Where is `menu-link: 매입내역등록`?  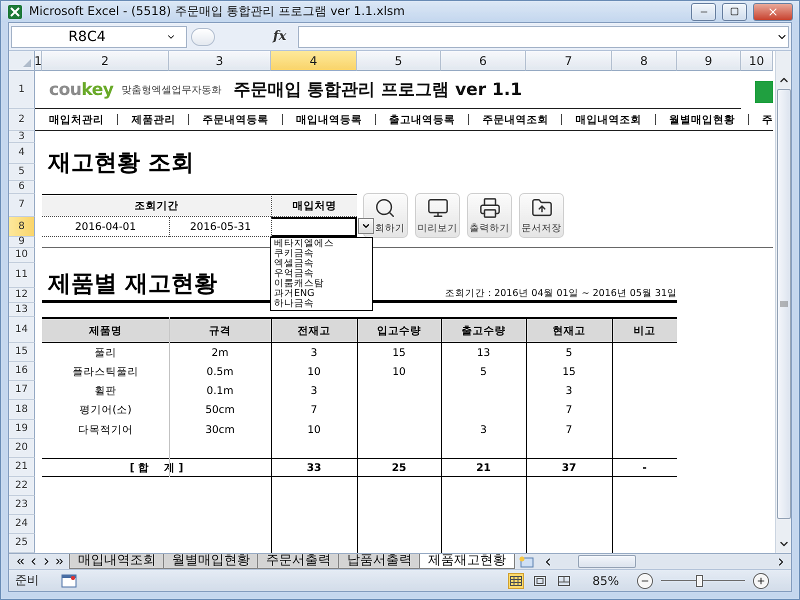
menu-link: 매입내역등록 is located at coordinates (329, 119).